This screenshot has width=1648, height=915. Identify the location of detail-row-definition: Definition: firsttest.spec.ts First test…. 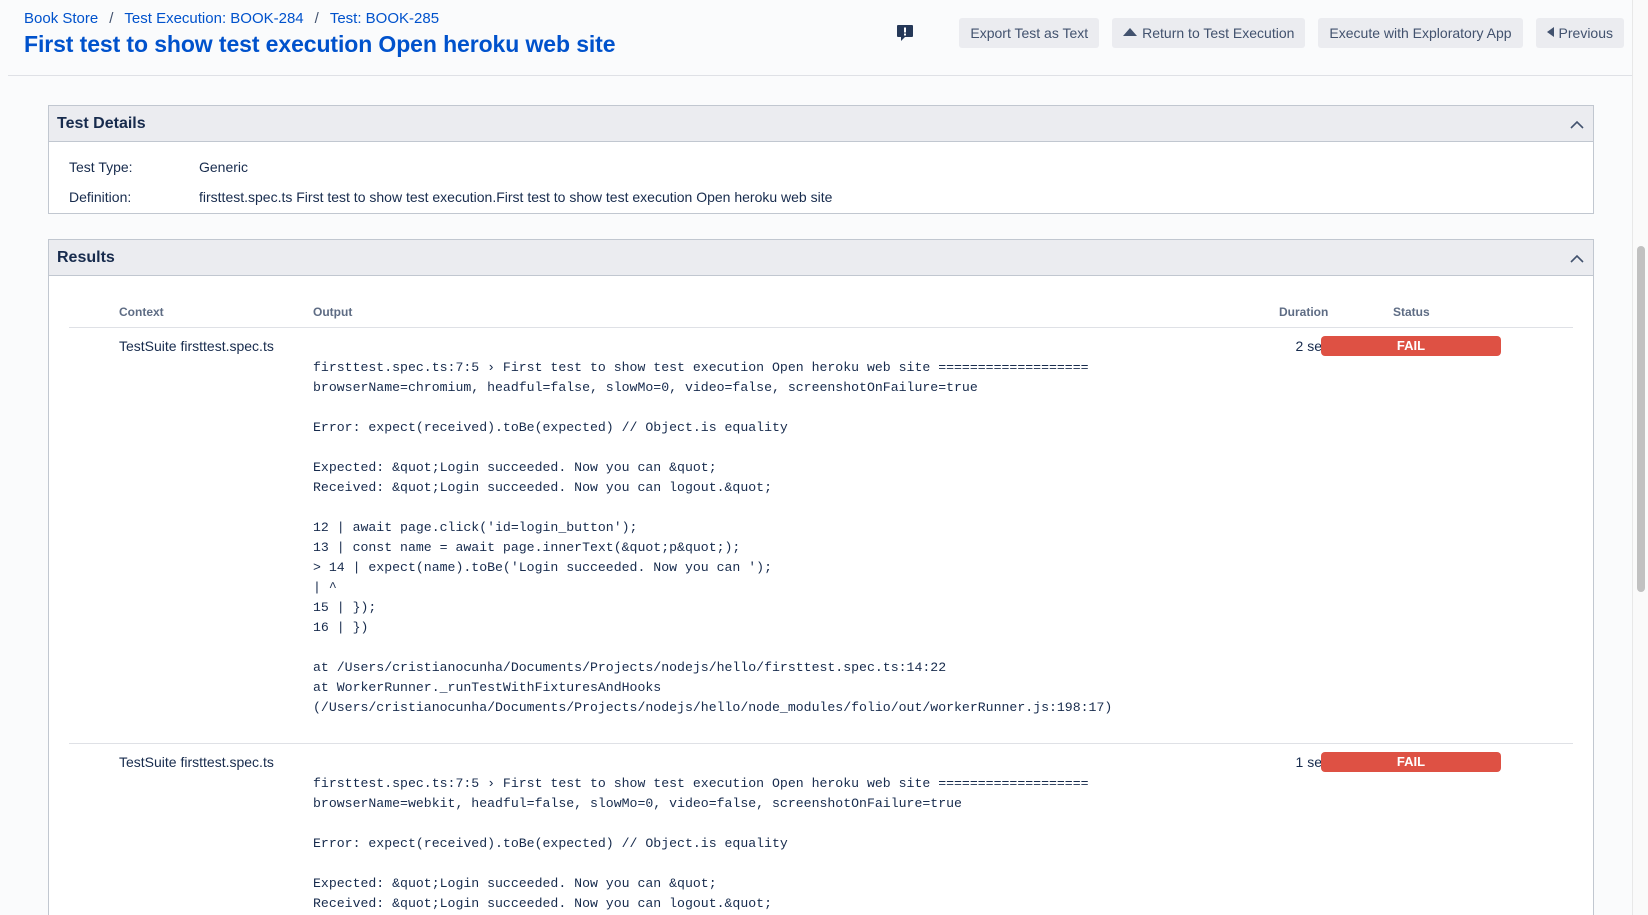
(821, 197).